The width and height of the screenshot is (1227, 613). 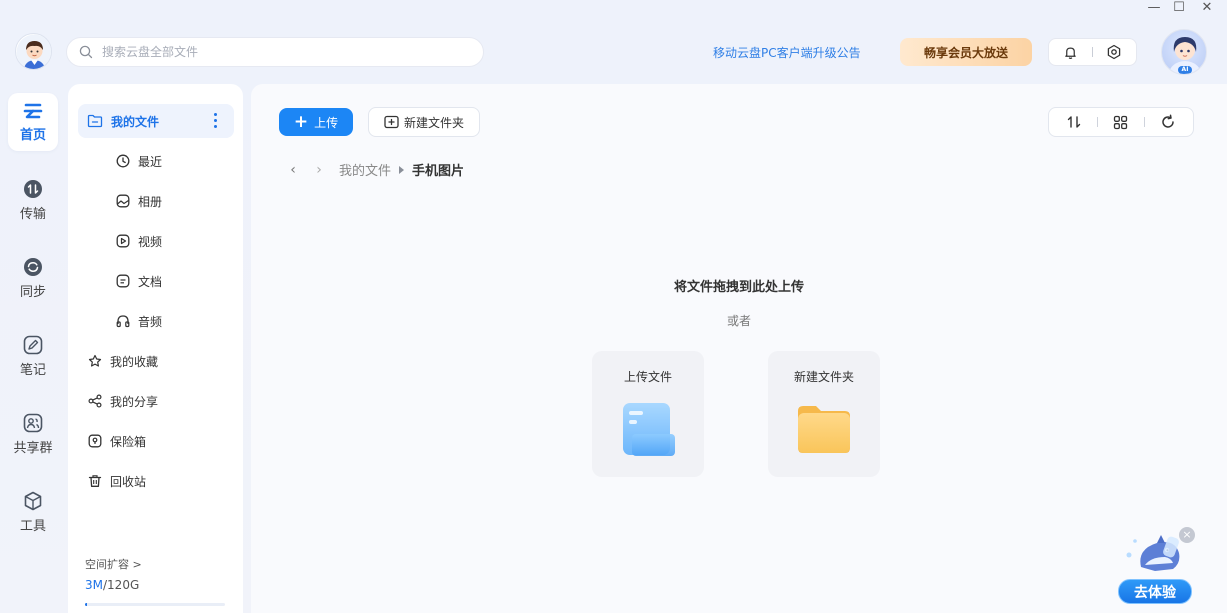 What do you see at coordinates (966, 52) in the screenshot?
I see `vip-promo-button: 畅享会员大放送` at bounding box center [966, 52].